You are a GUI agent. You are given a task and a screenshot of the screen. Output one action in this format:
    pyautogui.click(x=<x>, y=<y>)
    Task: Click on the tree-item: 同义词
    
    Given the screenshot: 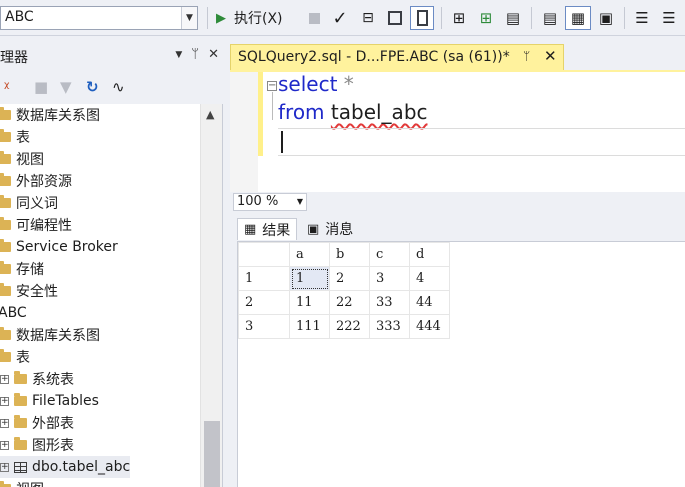 What is the action you would take?
    pyautogui.click(x=29, y=203)
    